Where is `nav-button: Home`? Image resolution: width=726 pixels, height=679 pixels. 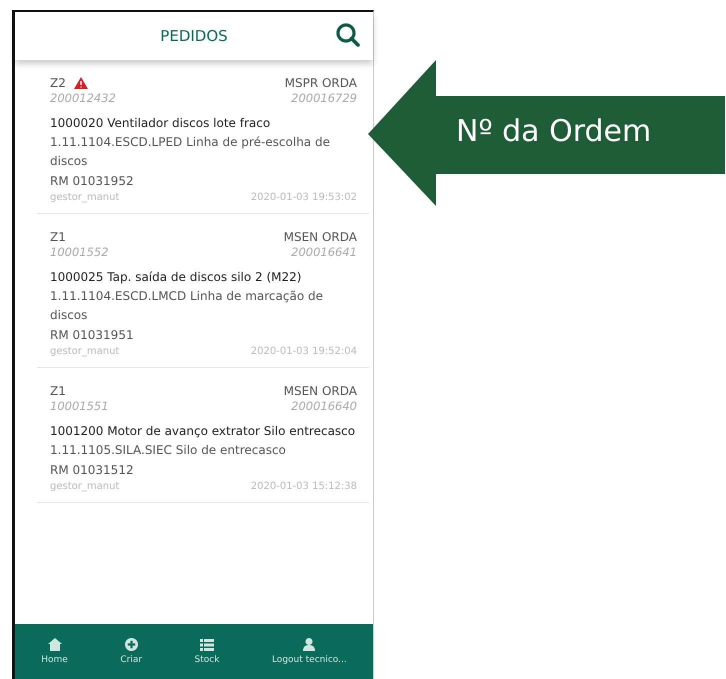 nav-button: Home is located at coordinates (54, 651).